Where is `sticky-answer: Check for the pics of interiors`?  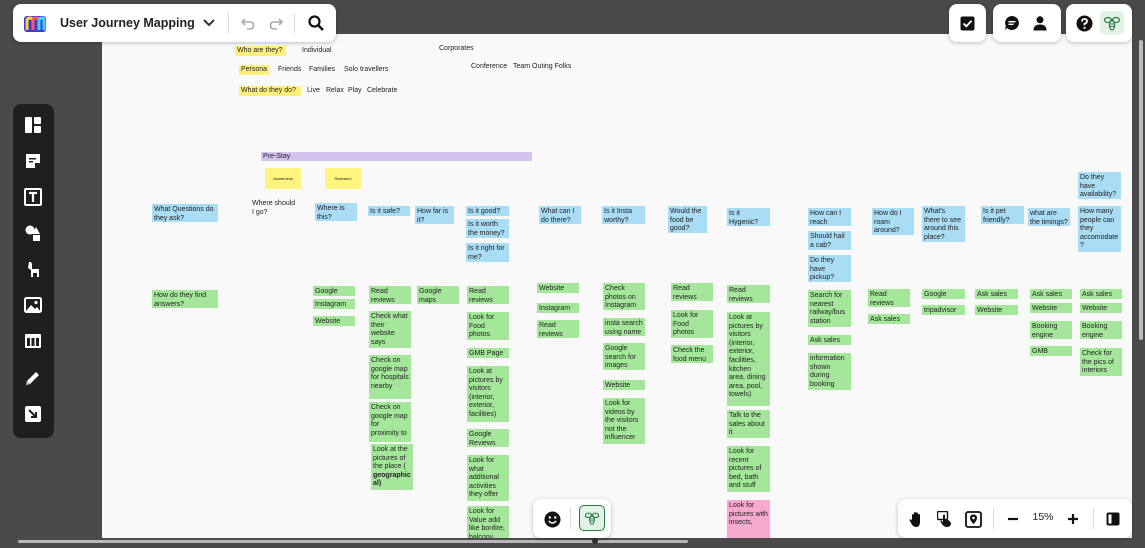
sticky-answer: Check for the pics of interiors is located at coordinates (1101, 362).